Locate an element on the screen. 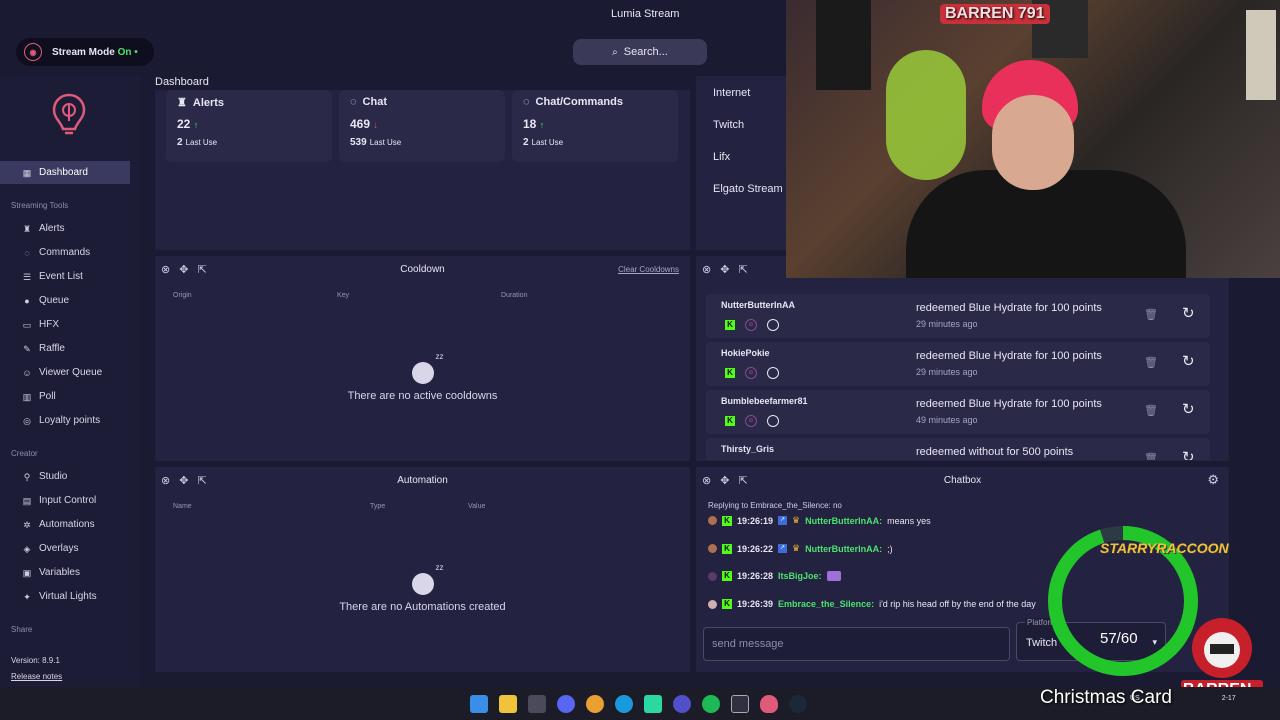 The height and width of the screenshot is (720, 1280). crown-icon: ♛ is located at coordinates (796, 520).